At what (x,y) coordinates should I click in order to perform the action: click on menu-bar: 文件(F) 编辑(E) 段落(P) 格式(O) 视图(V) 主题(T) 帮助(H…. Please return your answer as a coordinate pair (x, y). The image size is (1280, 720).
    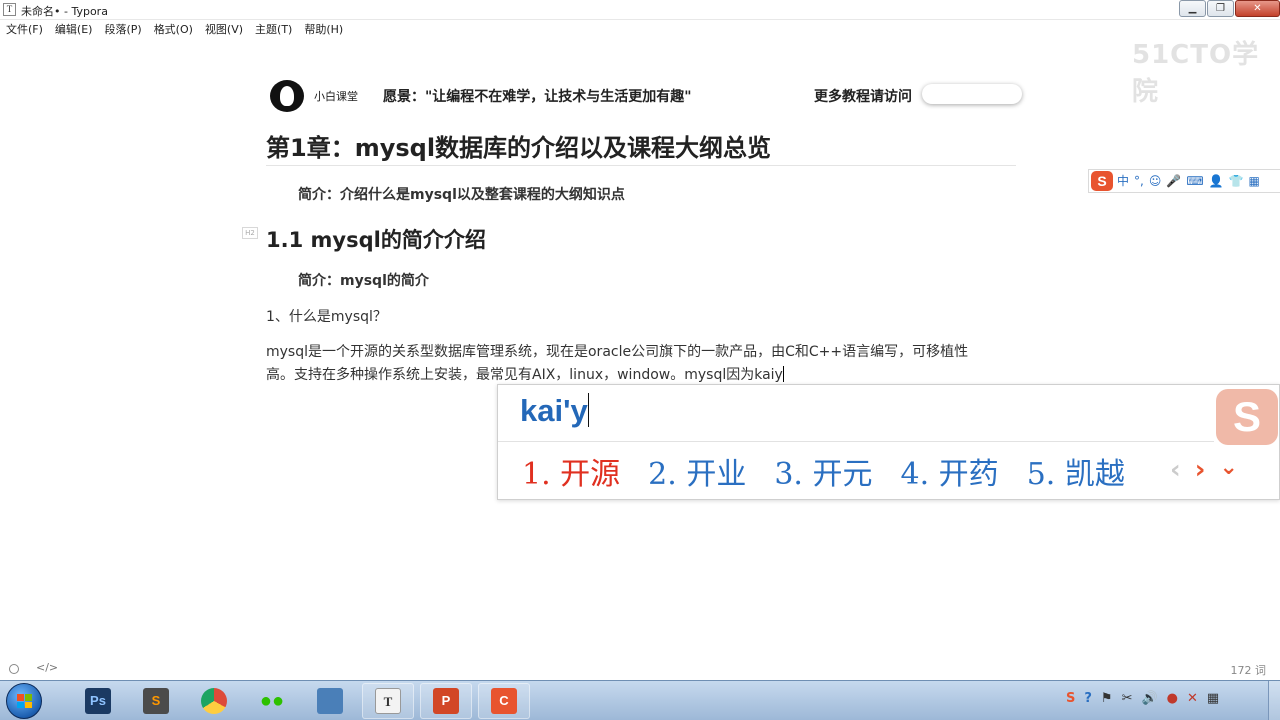
    Looking at the image, I should click on (640, 30).